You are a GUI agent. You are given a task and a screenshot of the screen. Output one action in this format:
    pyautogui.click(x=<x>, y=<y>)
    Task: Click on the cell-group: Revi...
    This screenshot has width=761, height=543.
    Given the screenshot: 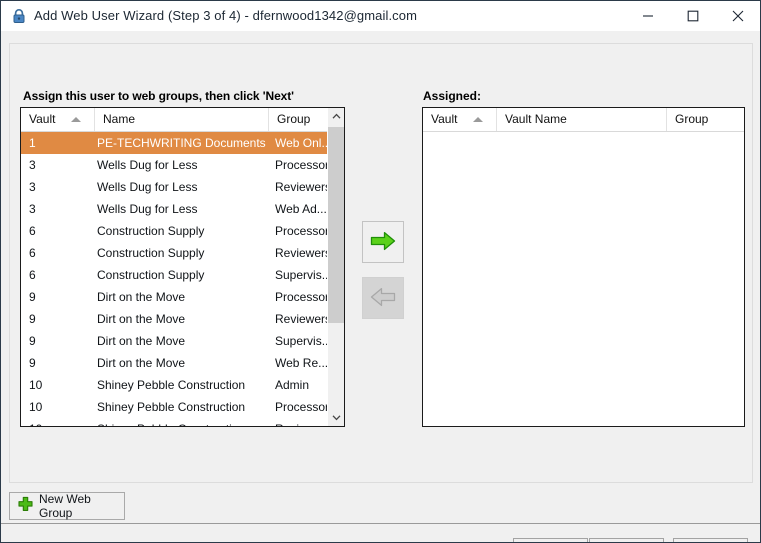 What is the action you would take?
    pyautogui.click(x=301, y=422)
    